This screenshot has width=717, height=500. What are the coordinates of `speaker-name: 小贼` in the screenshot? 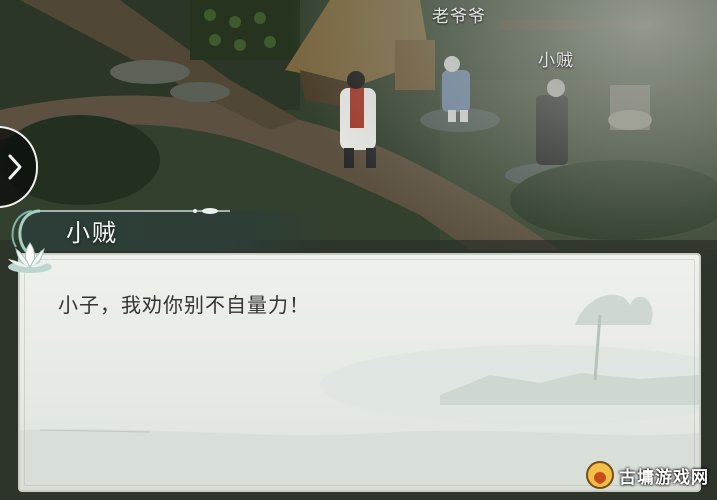 It's located at (92, 233).